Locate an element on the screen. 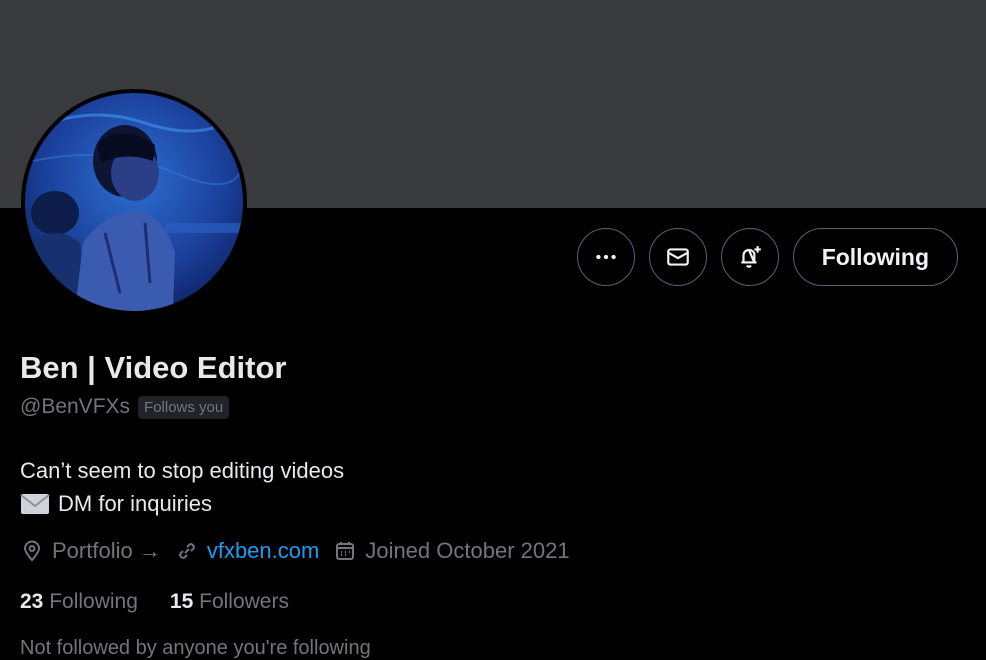  followed-by-text: Not followed by anyone you're following is located at coordinates (195, 648).